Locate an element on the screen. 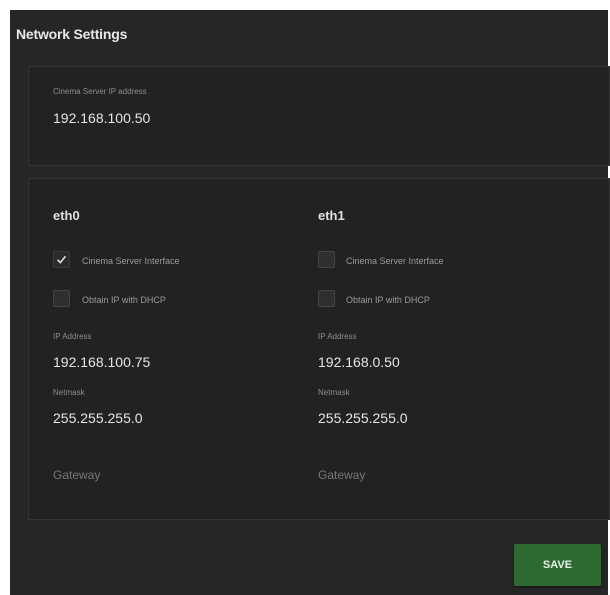 The image size is (610, 595). eth0-gateway-field: Gateway is located at coordinates (76, 475).